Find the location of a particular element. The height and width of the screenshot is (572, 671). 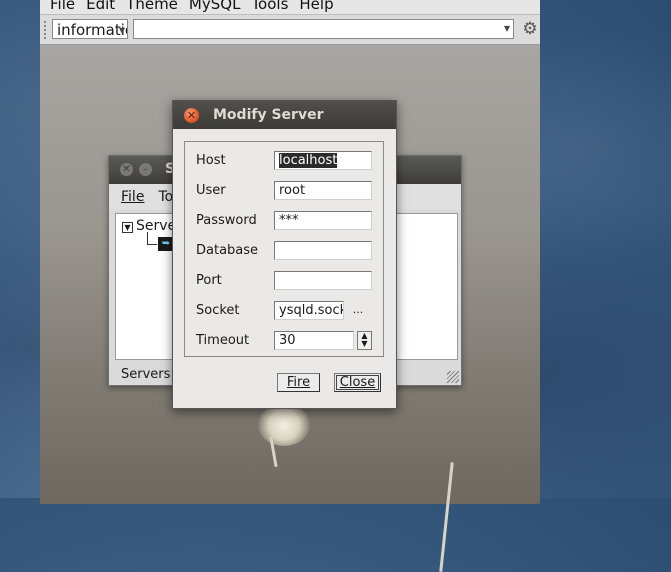

query-combo: ▾ is located at coordinates (323, 29).